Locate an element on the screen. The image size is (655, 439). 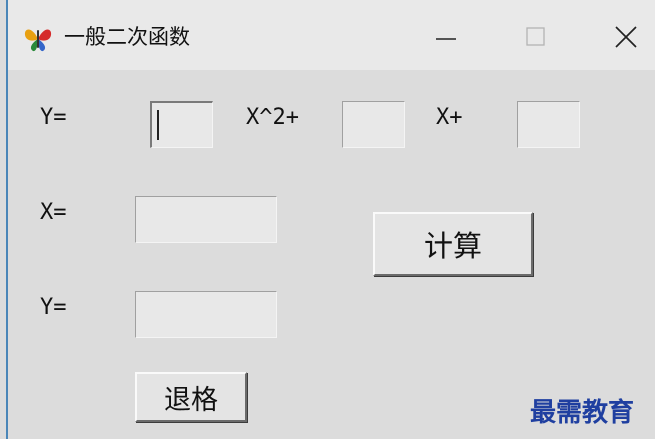
minimize-button is located at coordinates (446, 37).